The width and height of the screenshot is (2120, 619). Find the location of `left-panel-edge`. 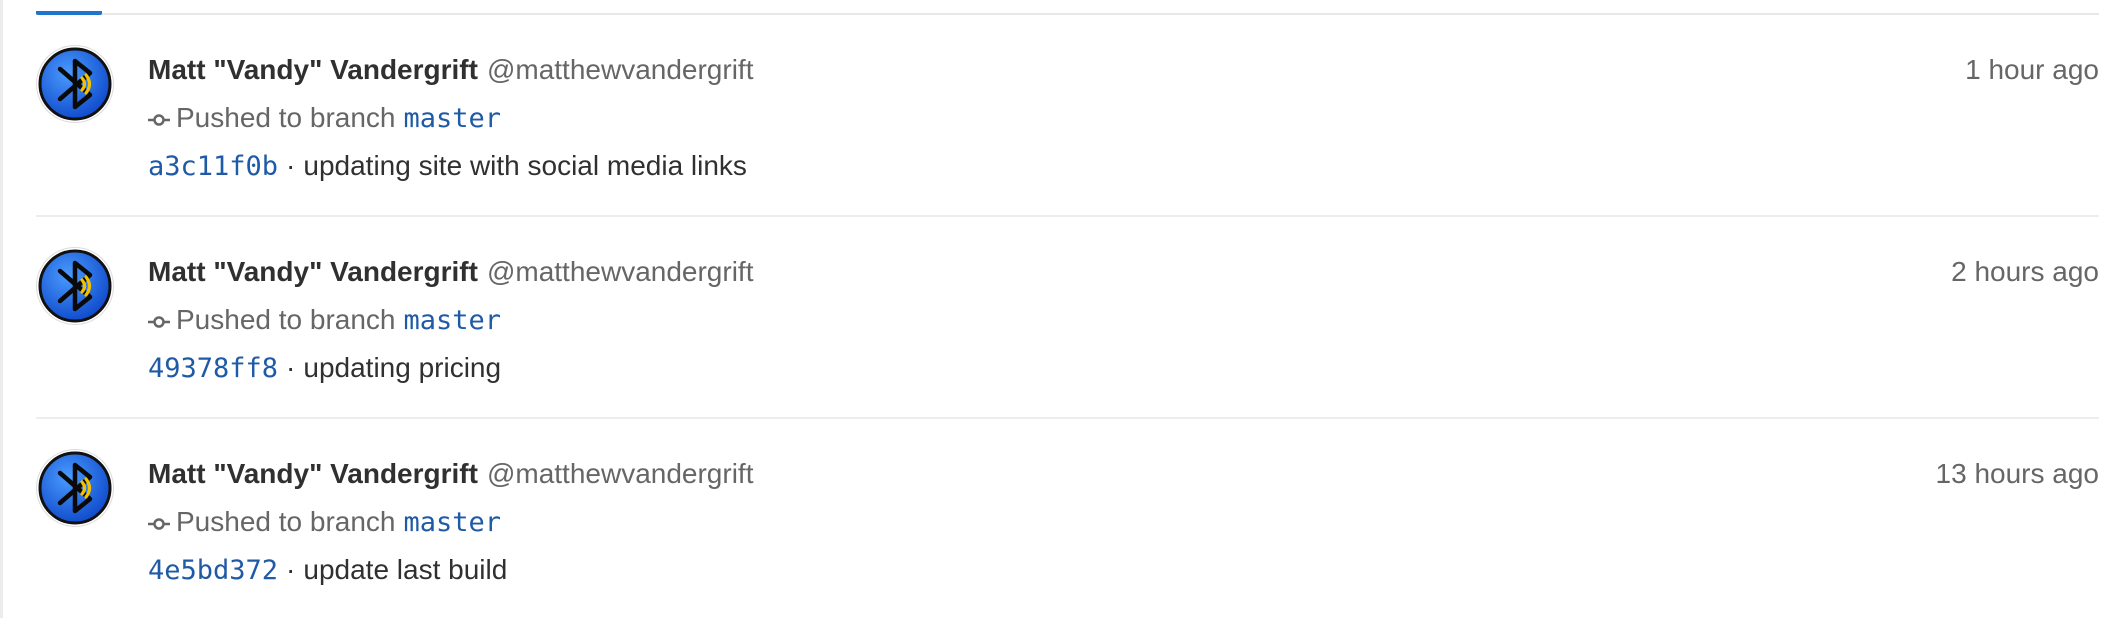

left-panel-edge is located at coordinates (1, 309).